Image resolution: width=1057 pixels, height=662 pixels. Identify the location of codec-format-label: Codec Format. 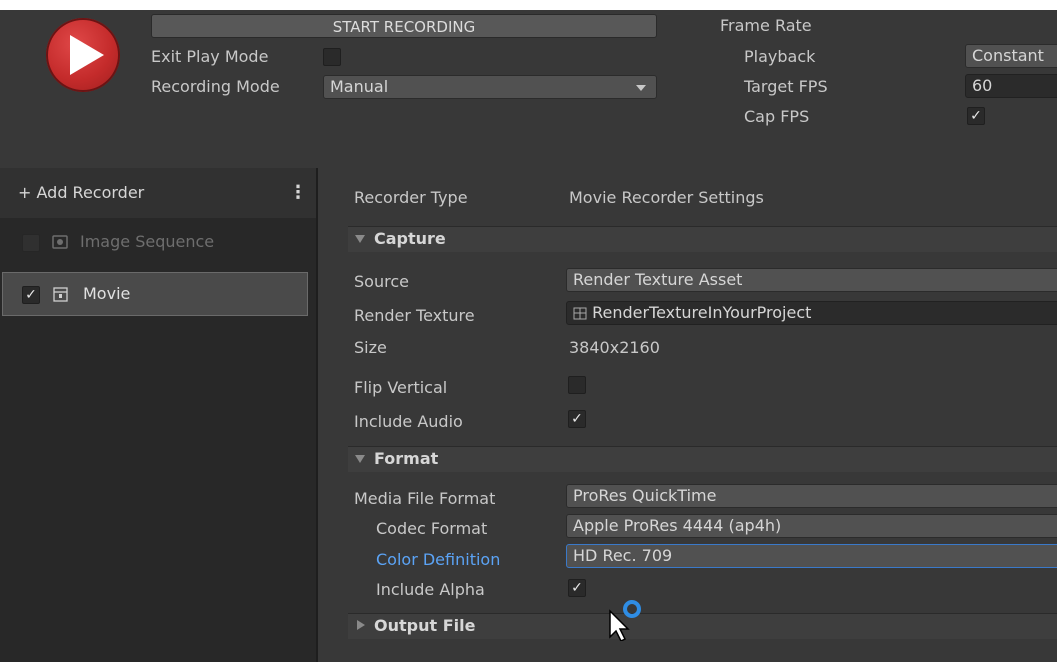
(432, 528).